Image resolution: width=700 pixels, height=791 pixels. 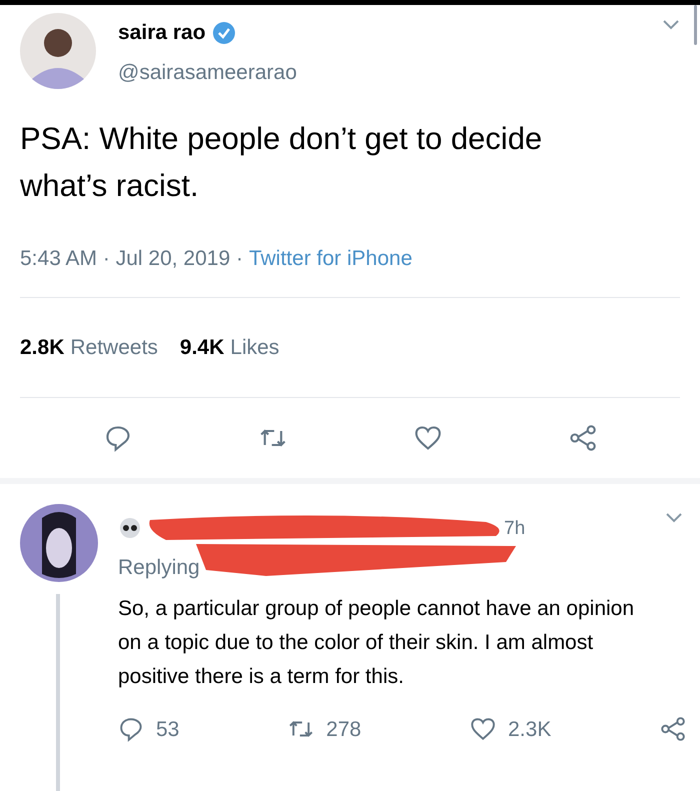 I want to click on tweet-text: PSA: White people don’t get to decide what’s racist., so click(x=281, y=162).